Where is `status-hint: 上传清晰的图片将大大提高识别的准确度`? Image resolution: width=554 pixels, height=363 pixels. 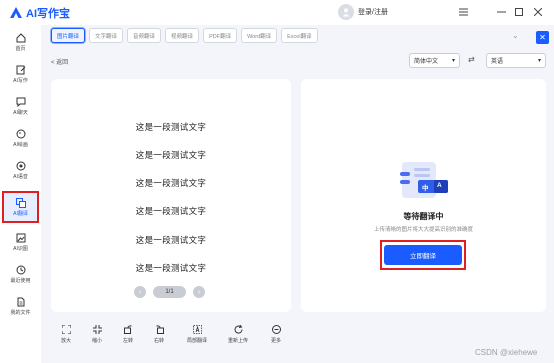
status-hint: 上传清晰的图片将大大提高识别的准确度 is located at coordinates (423, 230).